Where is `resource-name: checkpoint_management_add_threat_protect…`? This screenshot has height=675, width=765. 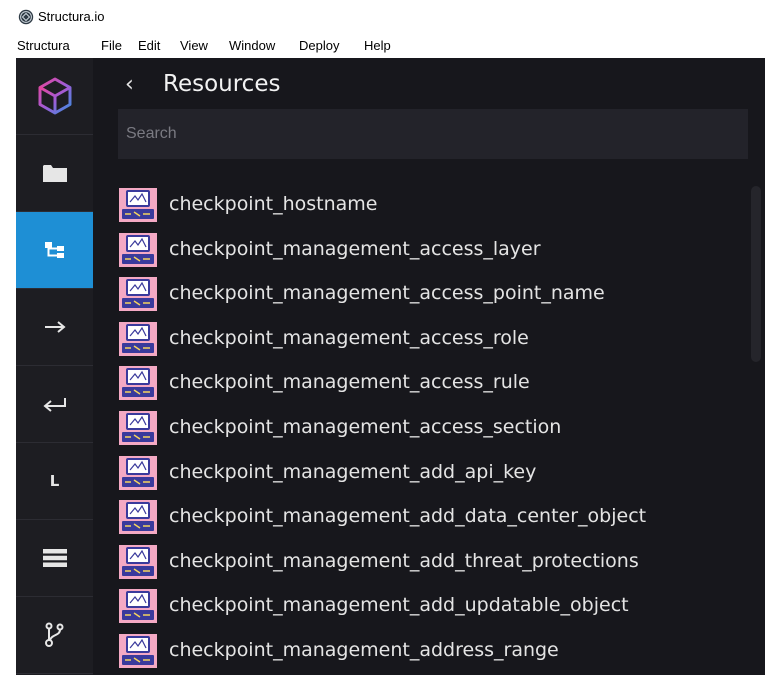 resource-name: checkpoint_management_add_threat_protect… is located at coordinates (404, 560).